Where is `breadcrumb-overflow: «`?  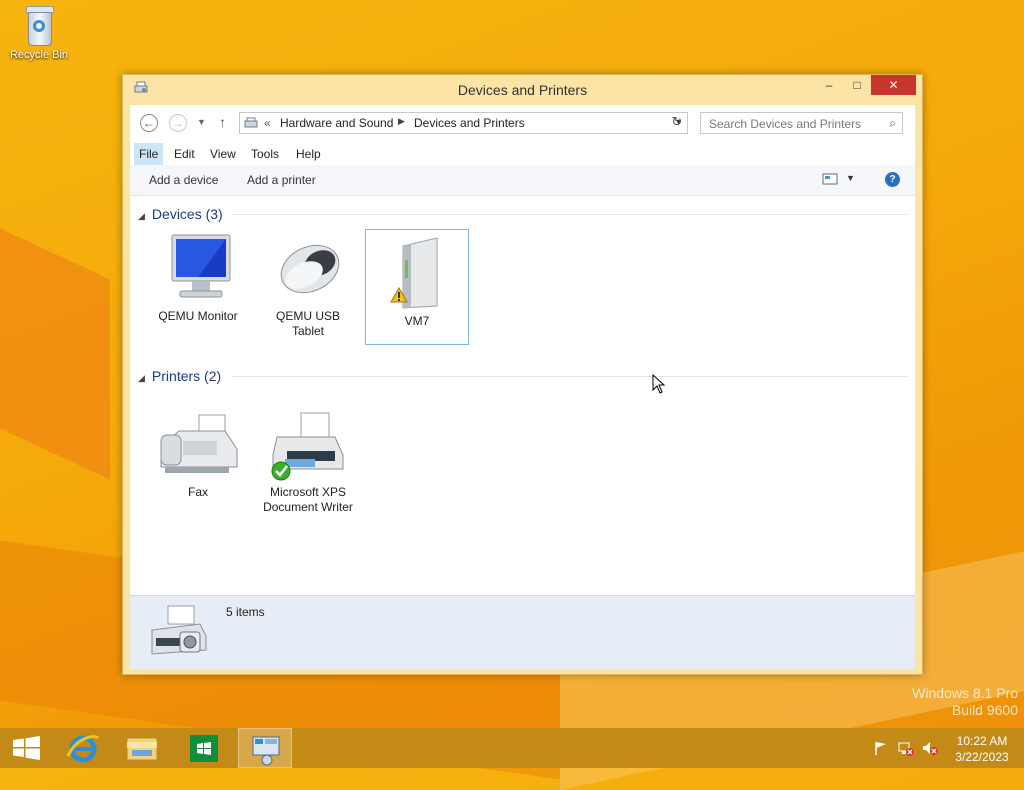
breadcrumb-overflow: « is located at coordinates (267, 123).